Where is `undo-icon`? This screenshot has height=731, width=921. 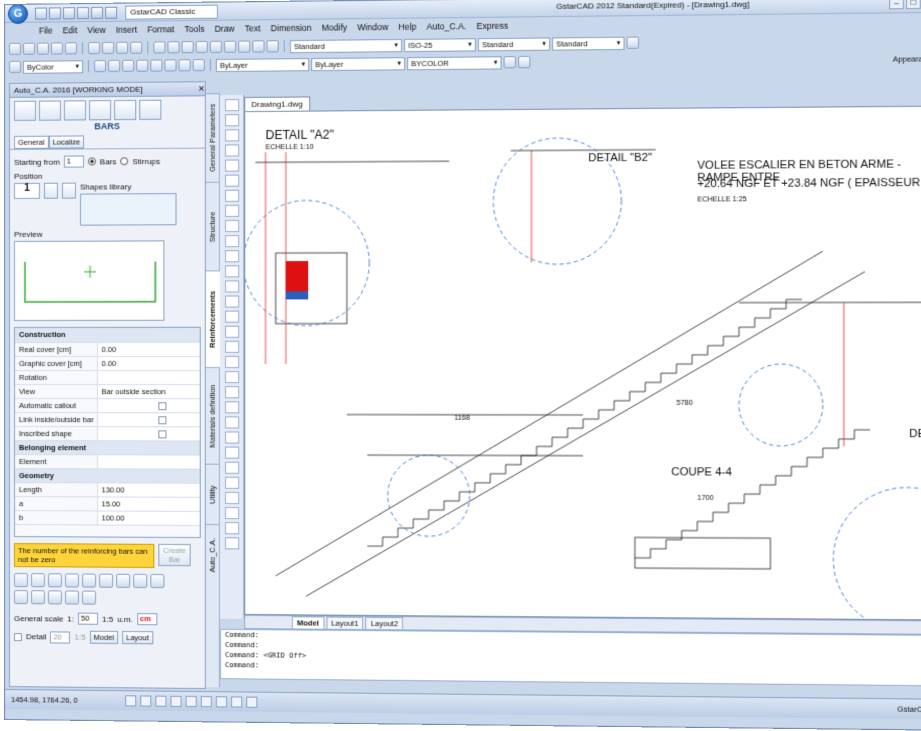
undo-icon is located at coordinates (159, 47).